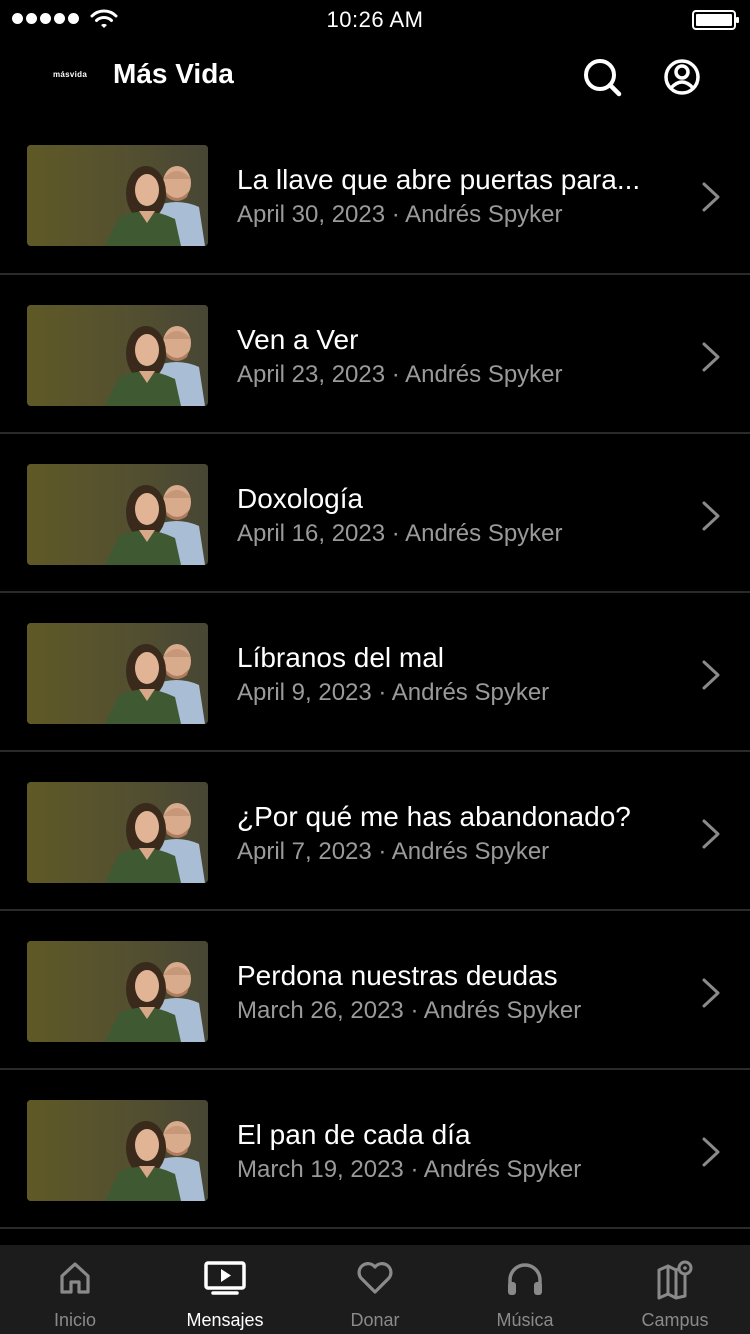 This screenshot has width=750, height=1334. What do you see at coordinates (225, 1320) in the screenshot?
I see `tab-label: Mensajes` at bounding box center [225, 1320].